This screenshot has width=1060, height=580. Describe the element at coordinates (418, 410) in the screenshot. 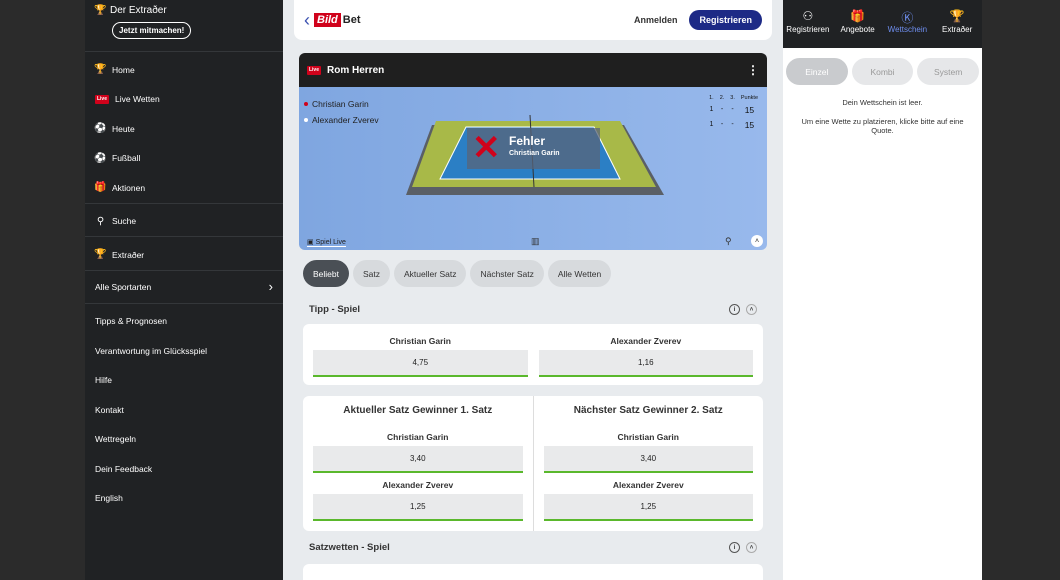

I see `market-title: Aktueller Satz Gewinner 1. Satz` at that location.